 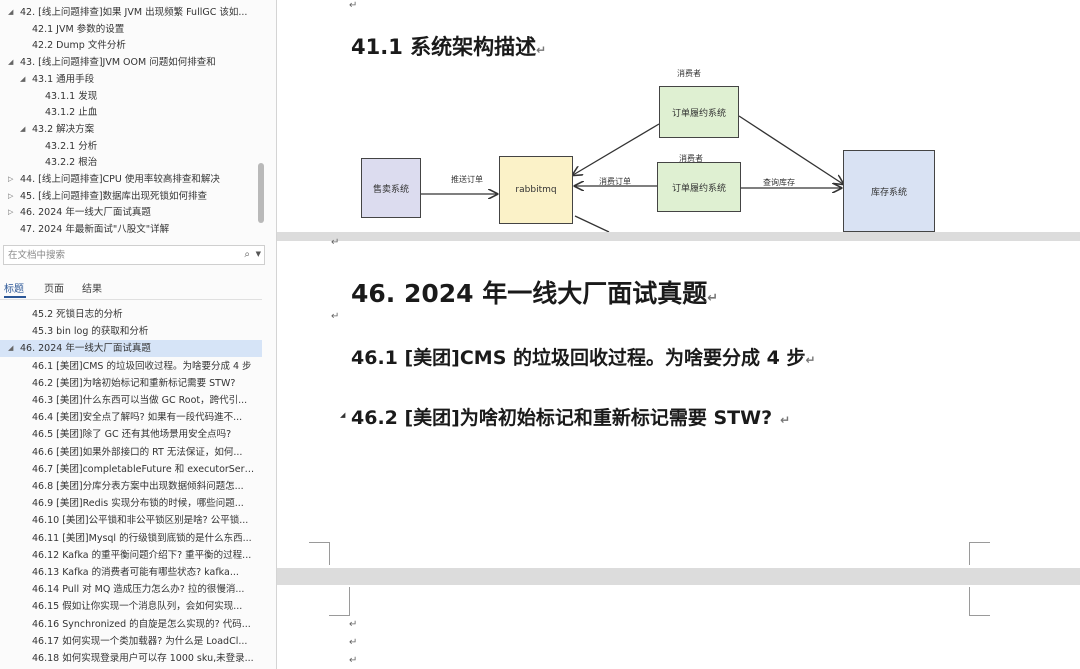 I want to click on toc-item: 42.1 JVM 参数的设置, so click(x=131, y=29).